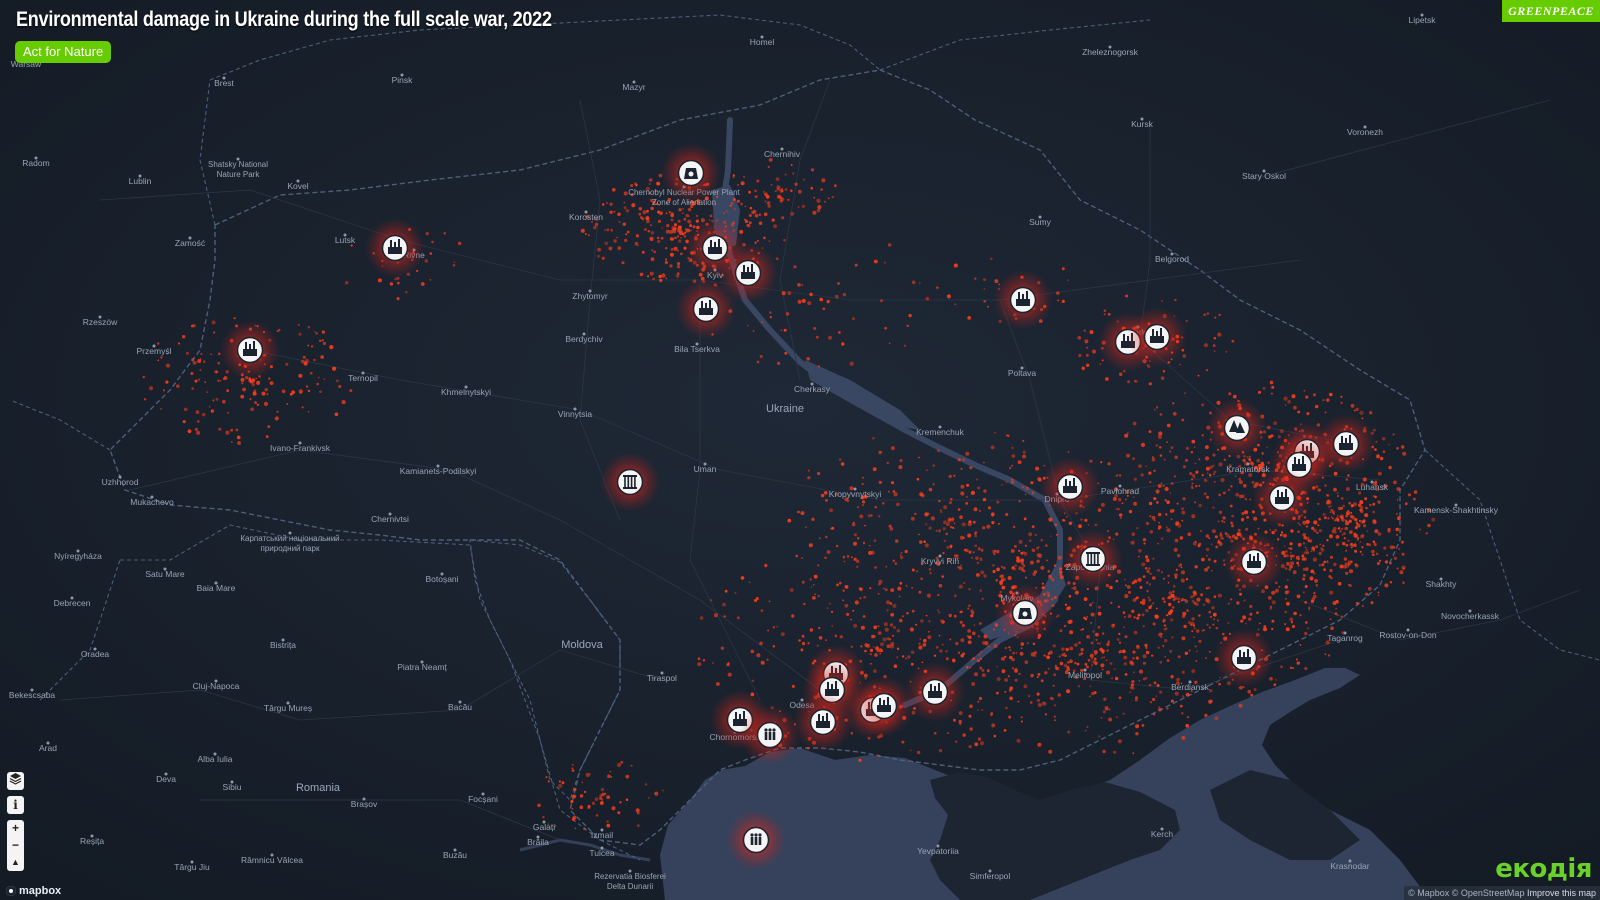  I want to click on zoom-out-button: −, so click(15, 845).